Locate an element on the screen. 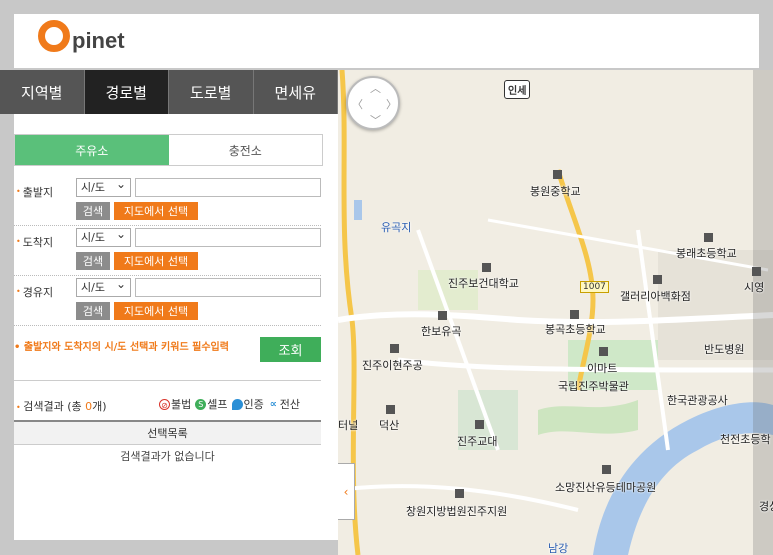  chevron-left-icon: ‹ is located at coordinates (346, 491).